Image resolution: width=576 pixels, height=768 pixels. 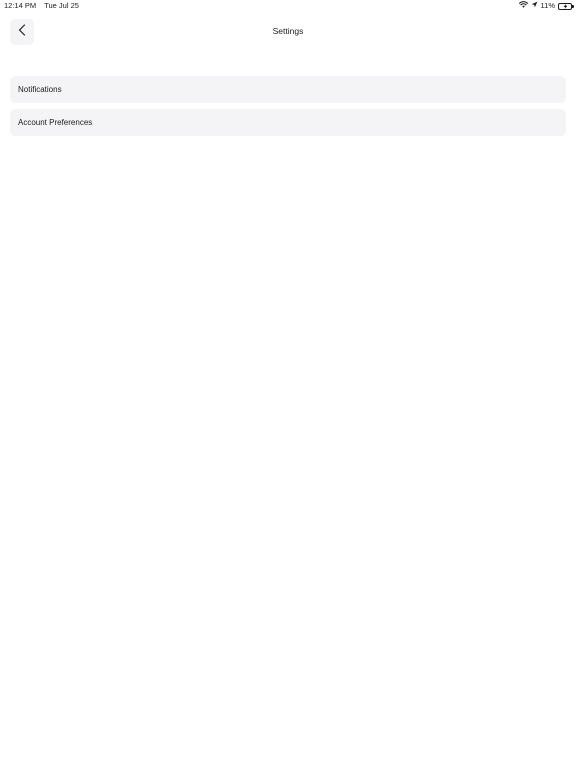 I want to click on settings-item-notifications: Notifications, so click(x=288, y=89).